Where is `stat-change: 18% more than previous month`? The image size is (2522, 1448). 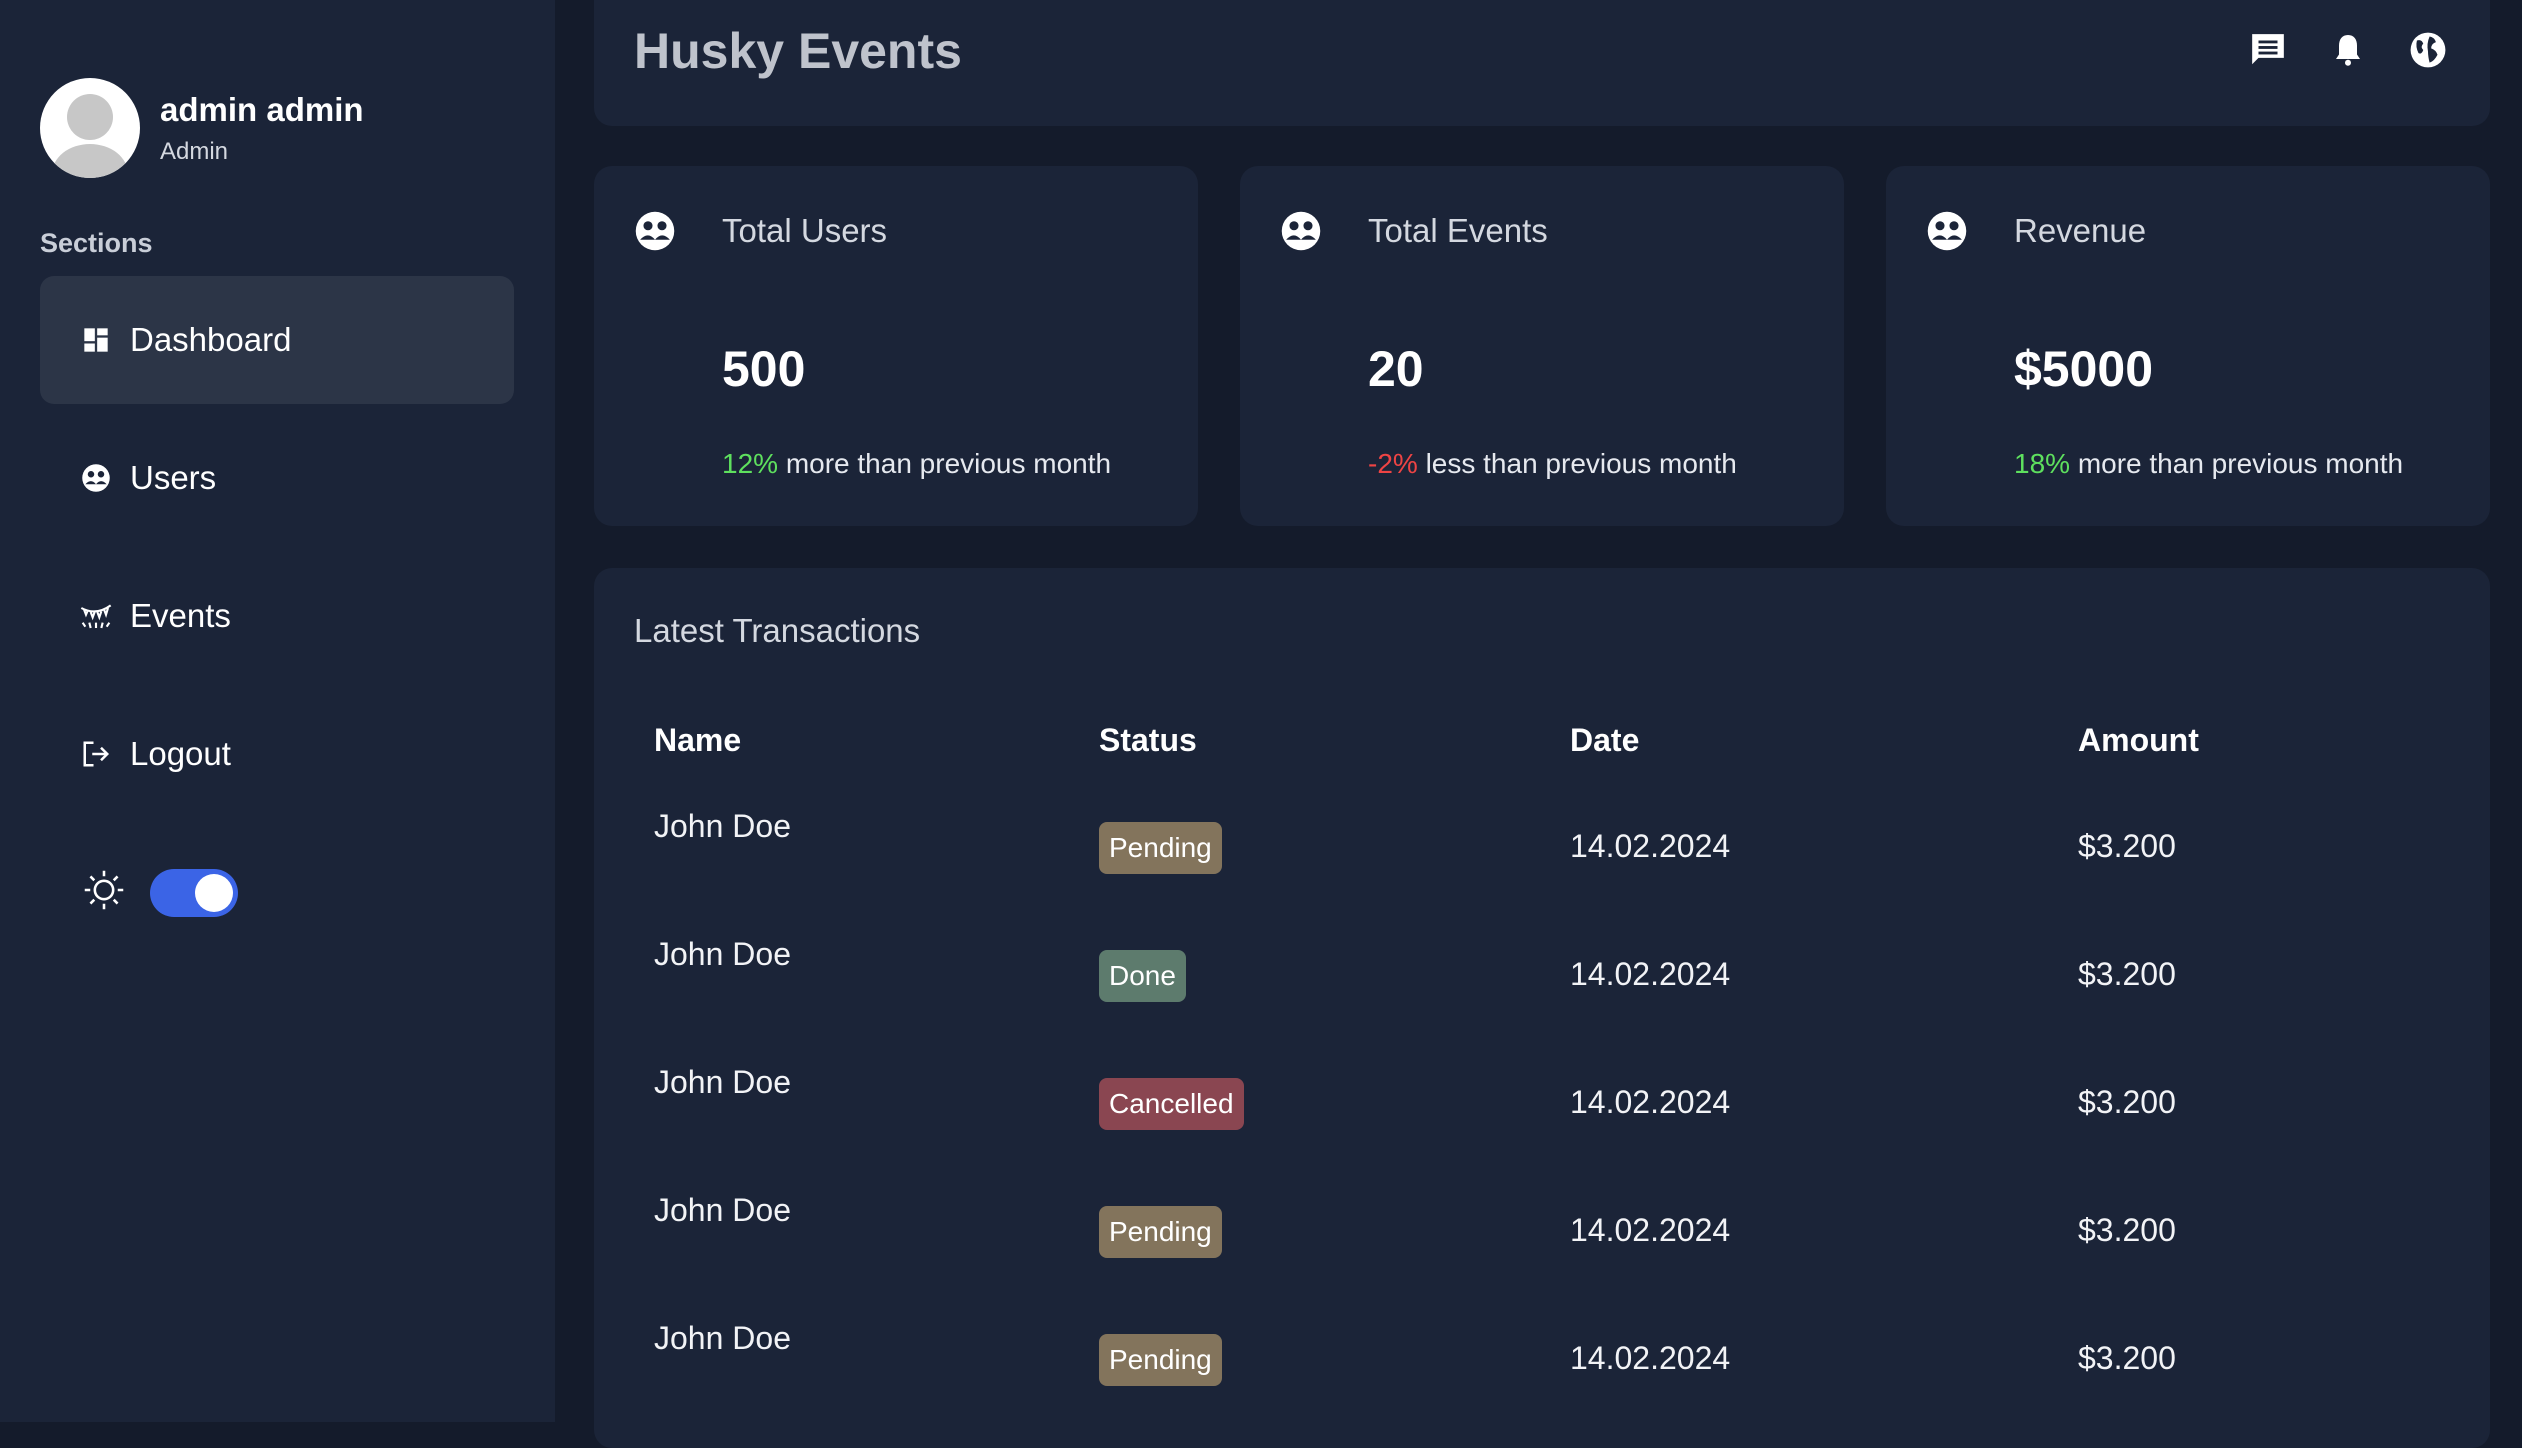 stat-change: 18% more than previous month is located at coordinates (2208, 464).